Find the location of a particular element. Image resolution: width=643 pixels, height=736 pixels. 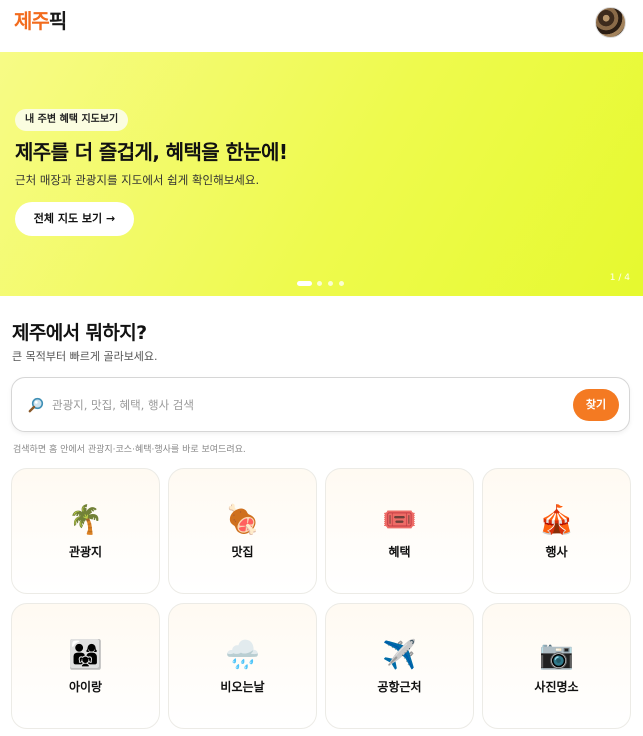

app-header: 제주픽 is located at coordinates (321, 26).